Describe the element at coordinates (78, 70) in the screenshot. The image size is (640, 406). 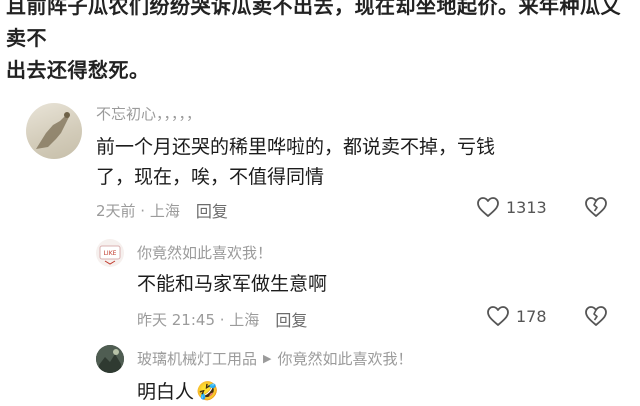
I see `article-line-2: 出去还得愁死。` at that location.